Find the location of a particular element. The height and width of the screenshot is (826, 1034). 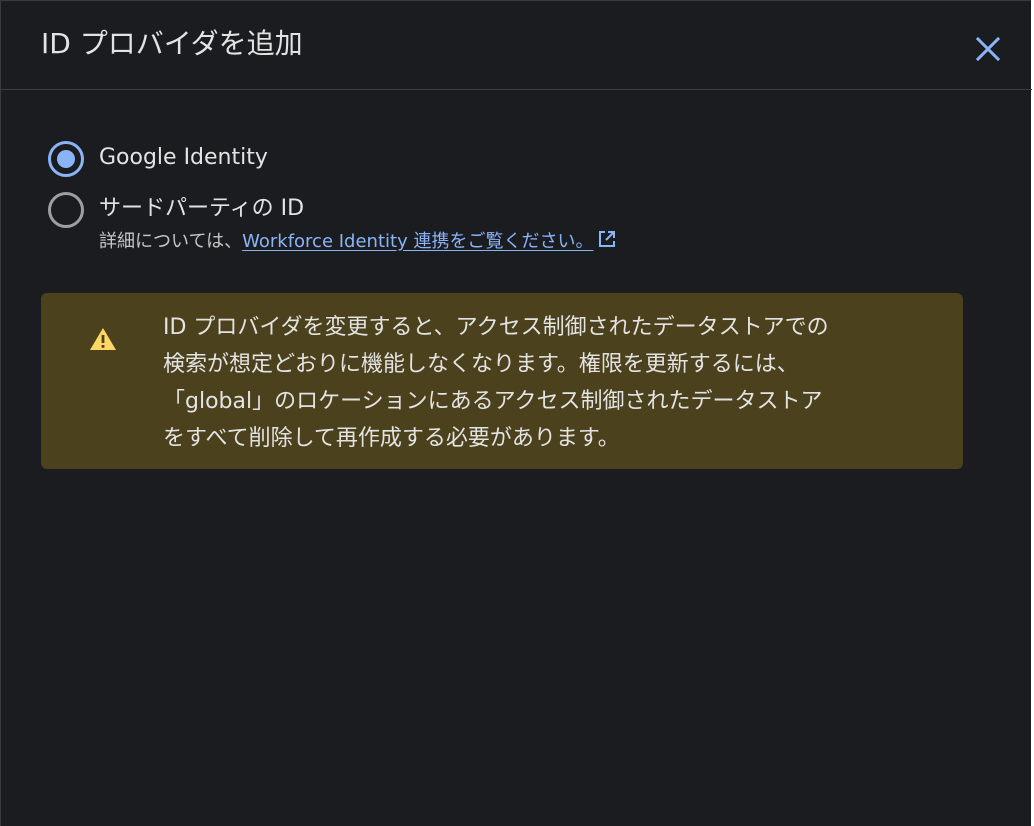

open-in-new-icon is located at coordinates (607, 239).